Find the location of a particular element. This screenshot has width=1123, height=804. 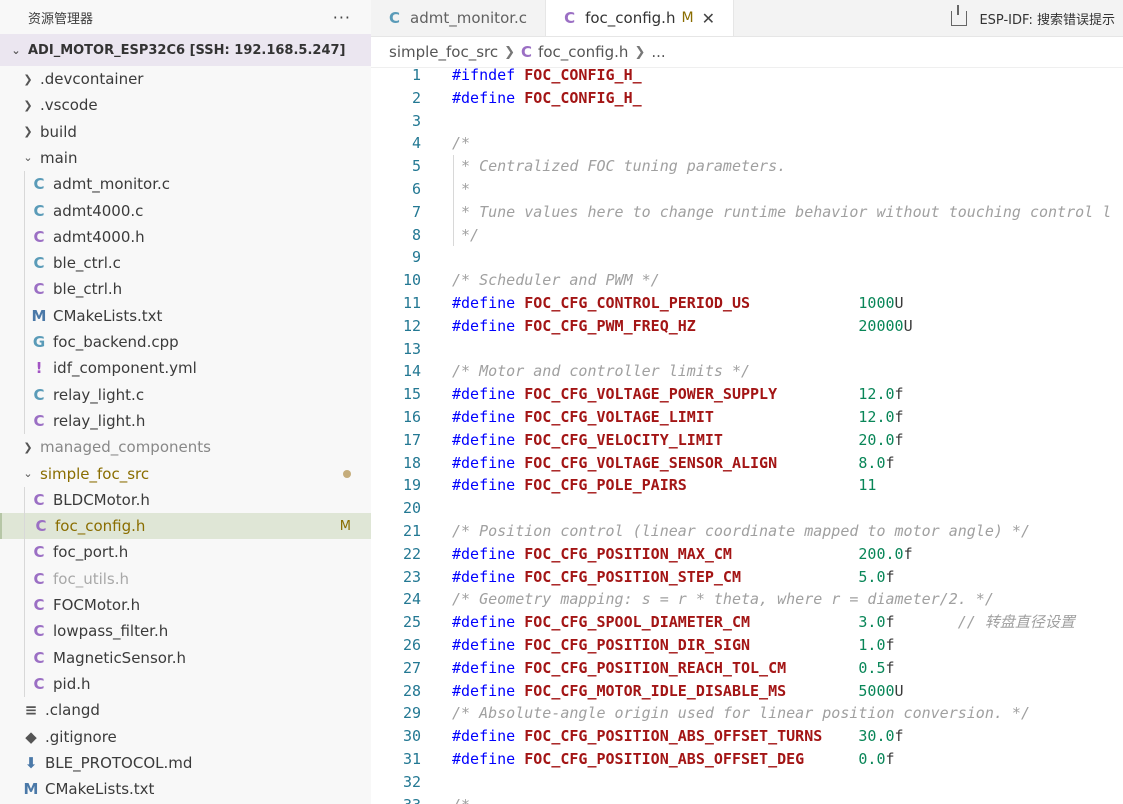

tree-item-label: idf_component.yml is located at coordinates (125, 368).